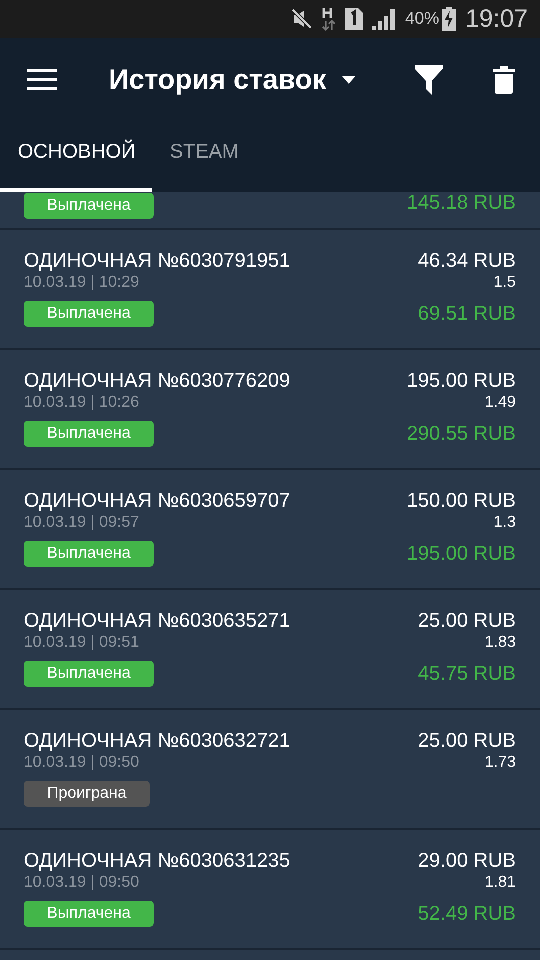 The width and height of the screenshot is (540, 960). Describe the element at coordinates (270, 410) in the screenshot. I see `bet-row: ОДИНОЧНАЯ №6030776209 10.03.19 | 10:26 Выплачена 195.00 RUB 1.49 290.55 RUB` at that location.